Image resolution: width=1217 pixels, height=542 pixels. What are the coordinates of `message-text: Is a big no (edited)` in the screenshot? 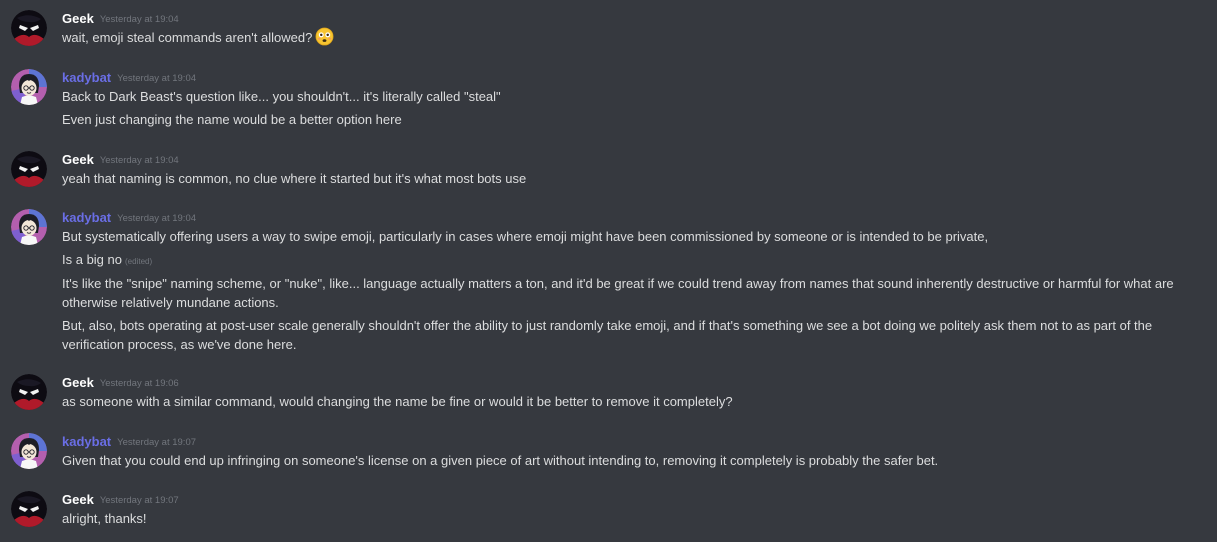 It's located at (107, 259).